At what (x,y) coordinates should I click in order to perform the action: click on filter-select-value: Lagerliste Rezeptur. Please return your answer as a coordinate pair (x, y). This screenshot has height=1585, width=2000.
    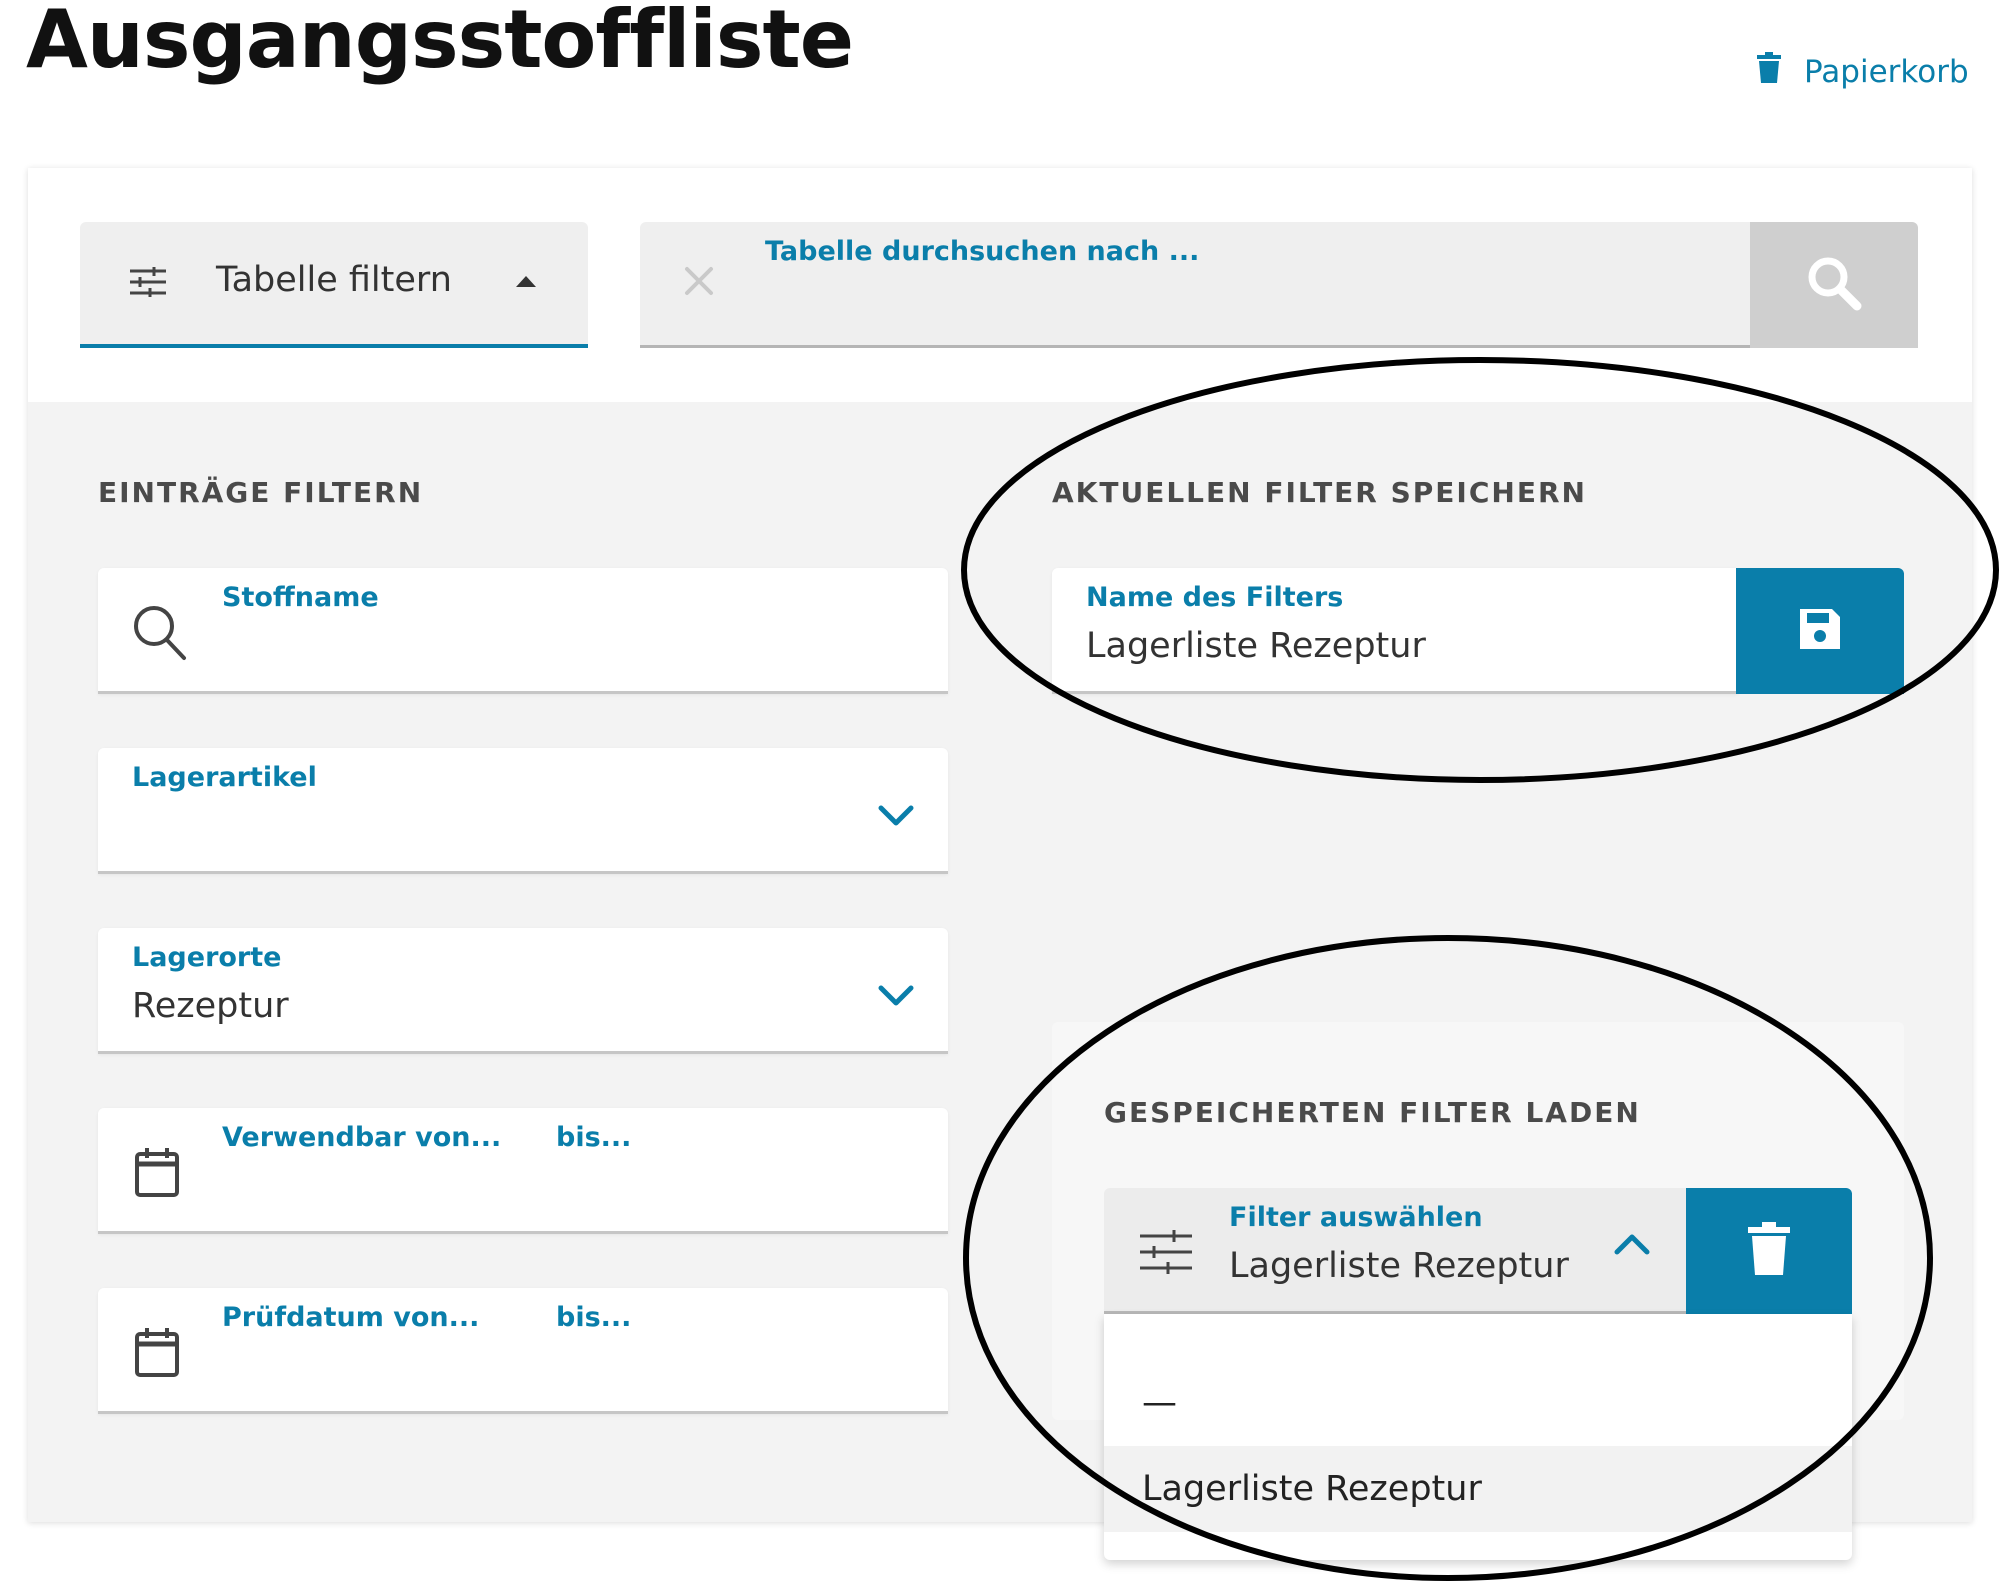
    Looking at the image, I should click on (1399, 1266).